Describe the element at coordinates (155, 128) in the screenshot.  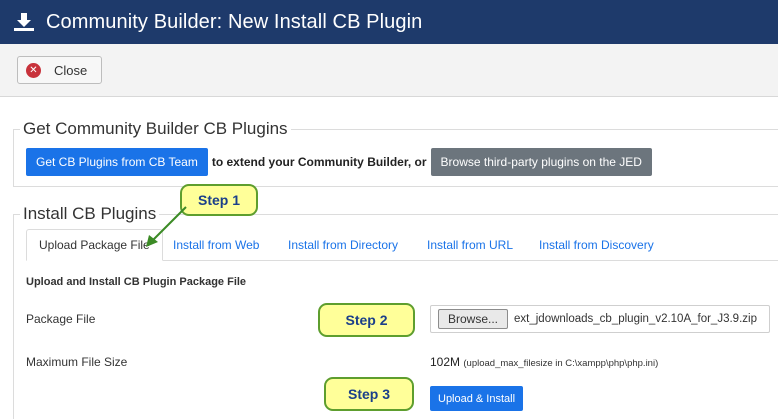
I see `get-plugins-legend: Get Community Builder CB Plugins` at that location.